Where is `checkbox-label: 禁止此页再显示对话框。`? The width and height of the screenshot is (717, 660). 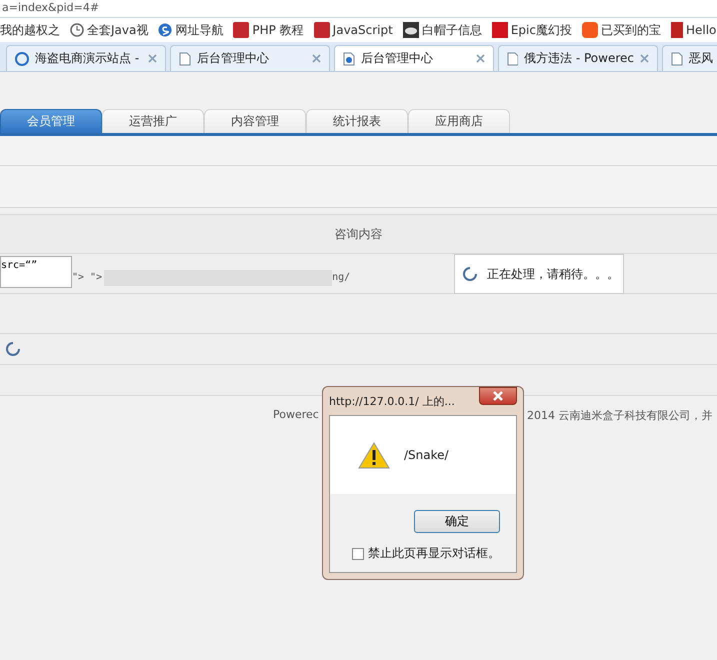
checkbox-label: 禁止此页再显示对话框。 is located at coordinates (434, 553).